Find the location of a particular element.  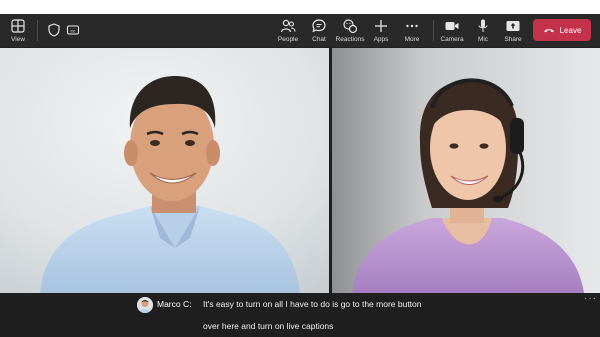

caption-speaker-name: Marco C: is located at coordinates (174, 304).